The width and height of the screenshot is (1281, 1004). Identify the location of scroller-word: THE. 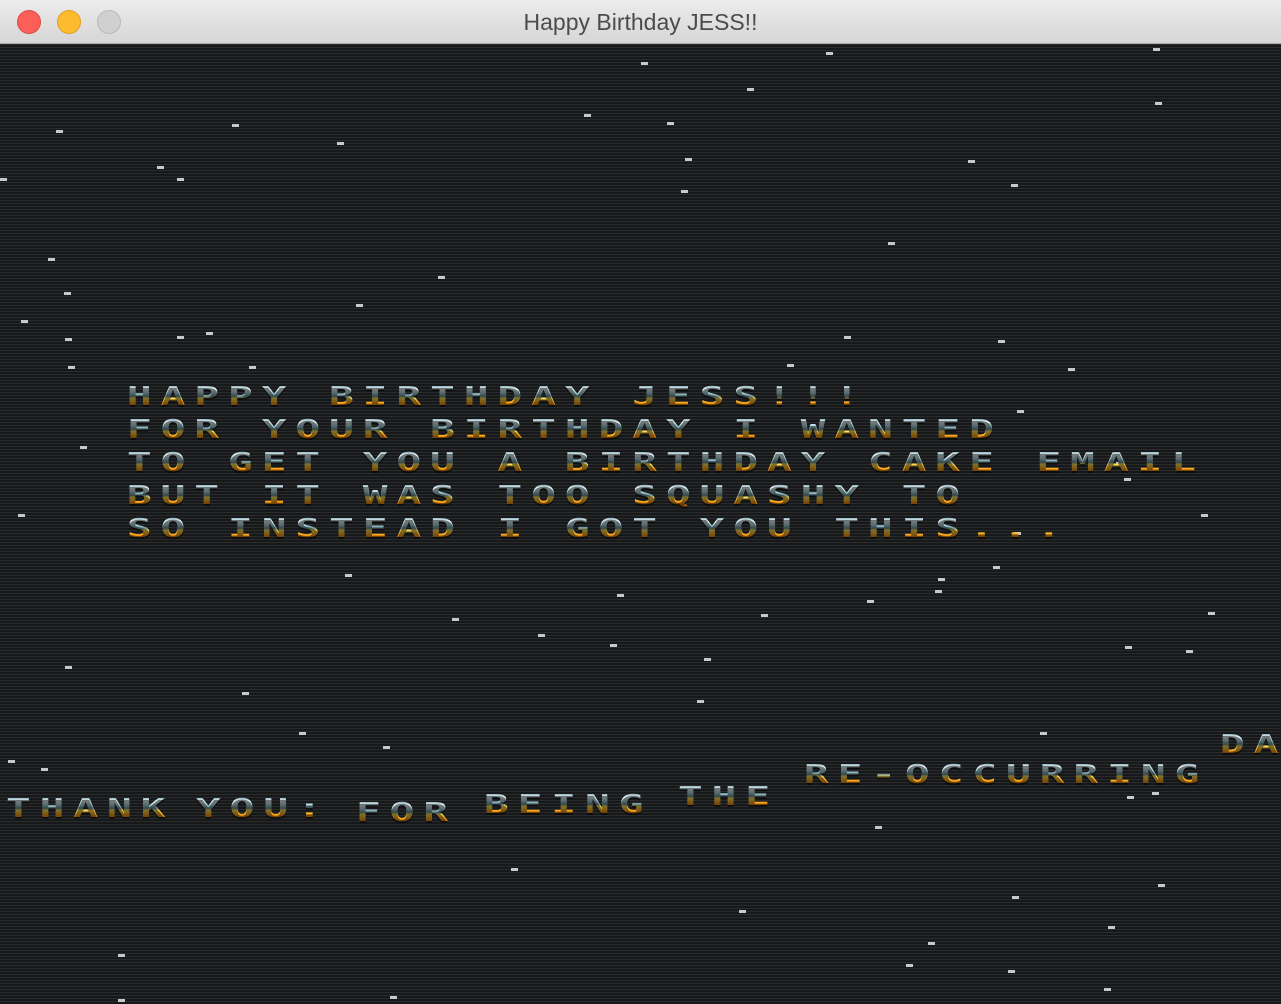
(729, 796).